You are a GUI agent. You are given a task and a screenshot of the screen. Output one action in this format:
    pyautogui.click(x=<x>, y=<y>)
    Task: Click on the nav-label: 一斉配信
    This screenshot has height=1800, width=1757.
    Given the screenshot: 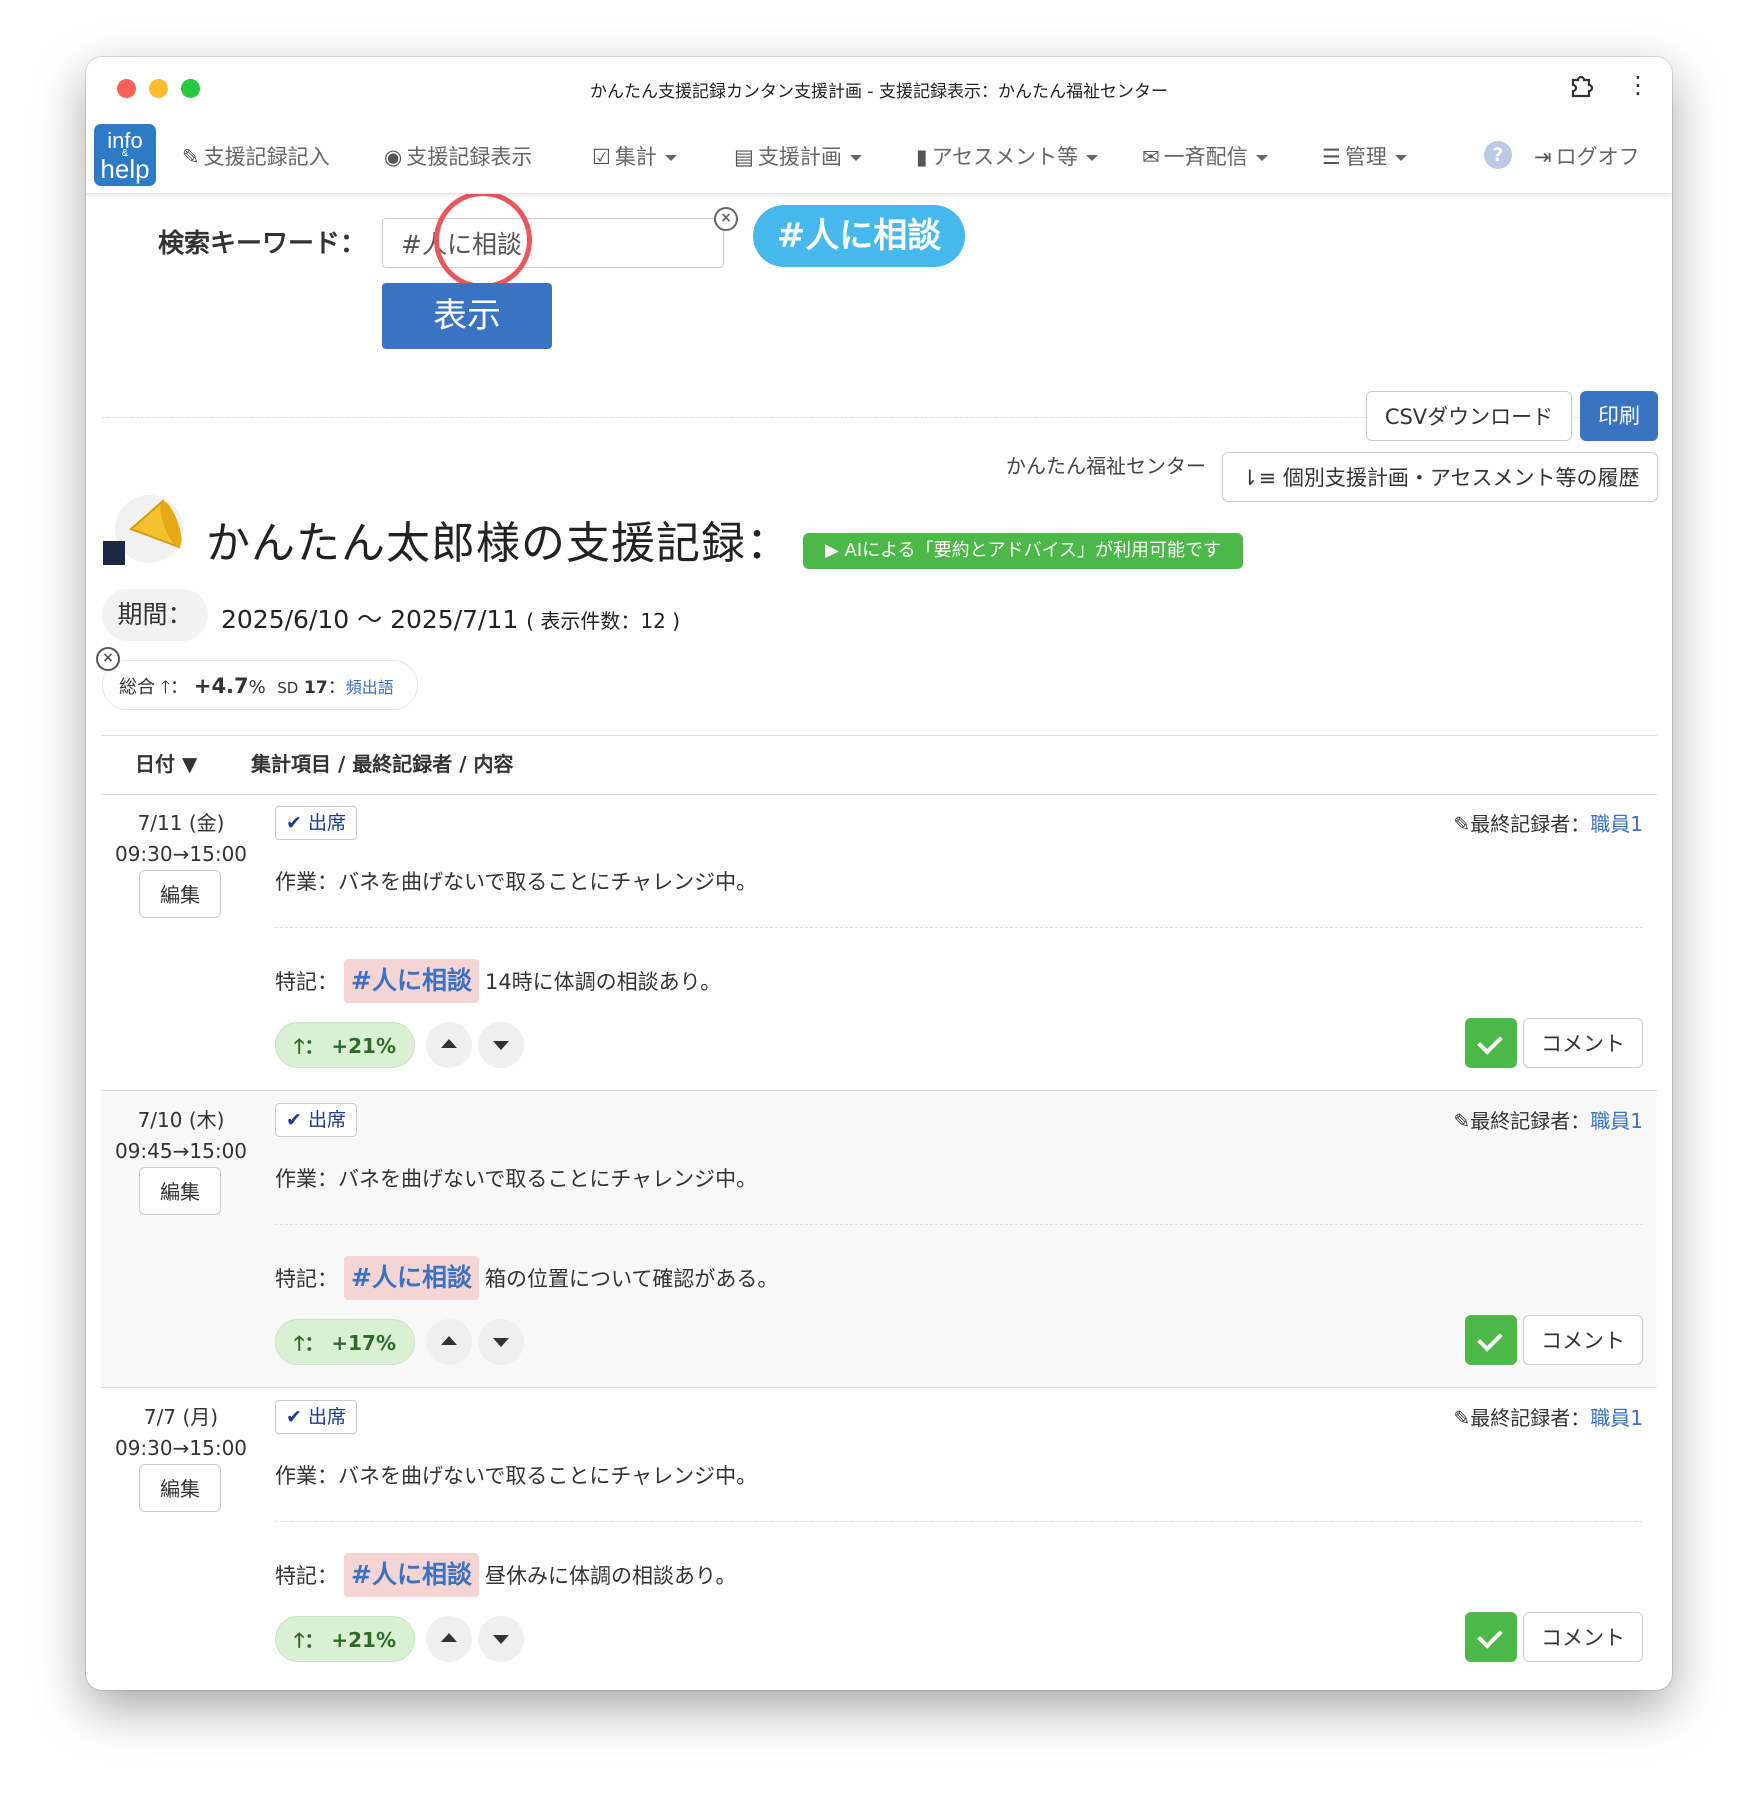 What is the action you would take?
    pyautogui.click(x=1205, y=157)
    